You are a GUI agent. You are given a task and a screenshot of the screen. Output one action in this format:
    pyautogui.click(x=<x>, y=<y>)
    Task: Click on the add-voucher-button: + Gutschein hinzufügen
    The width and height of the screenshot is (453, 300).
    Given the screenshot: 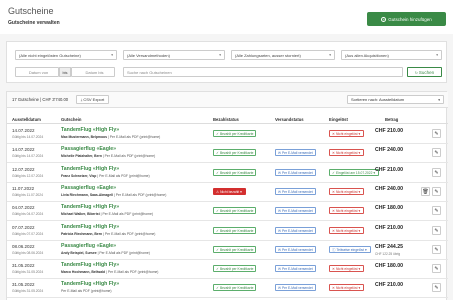 What is the action you would take?
    pyautogui.click(x=406, y=19)
    